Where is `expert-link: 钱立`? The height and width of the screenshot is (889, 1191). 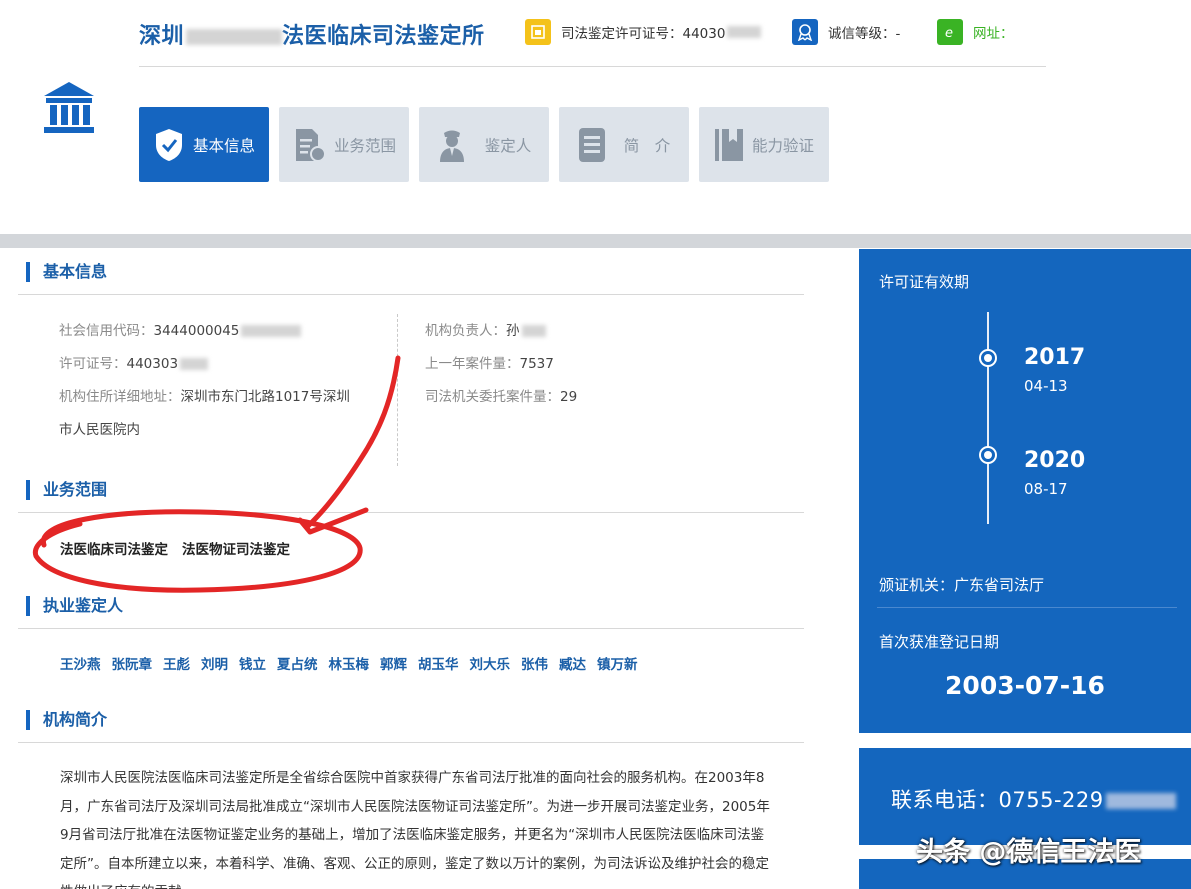 expert-link: 钱立 is located at coordinates (252, 665).